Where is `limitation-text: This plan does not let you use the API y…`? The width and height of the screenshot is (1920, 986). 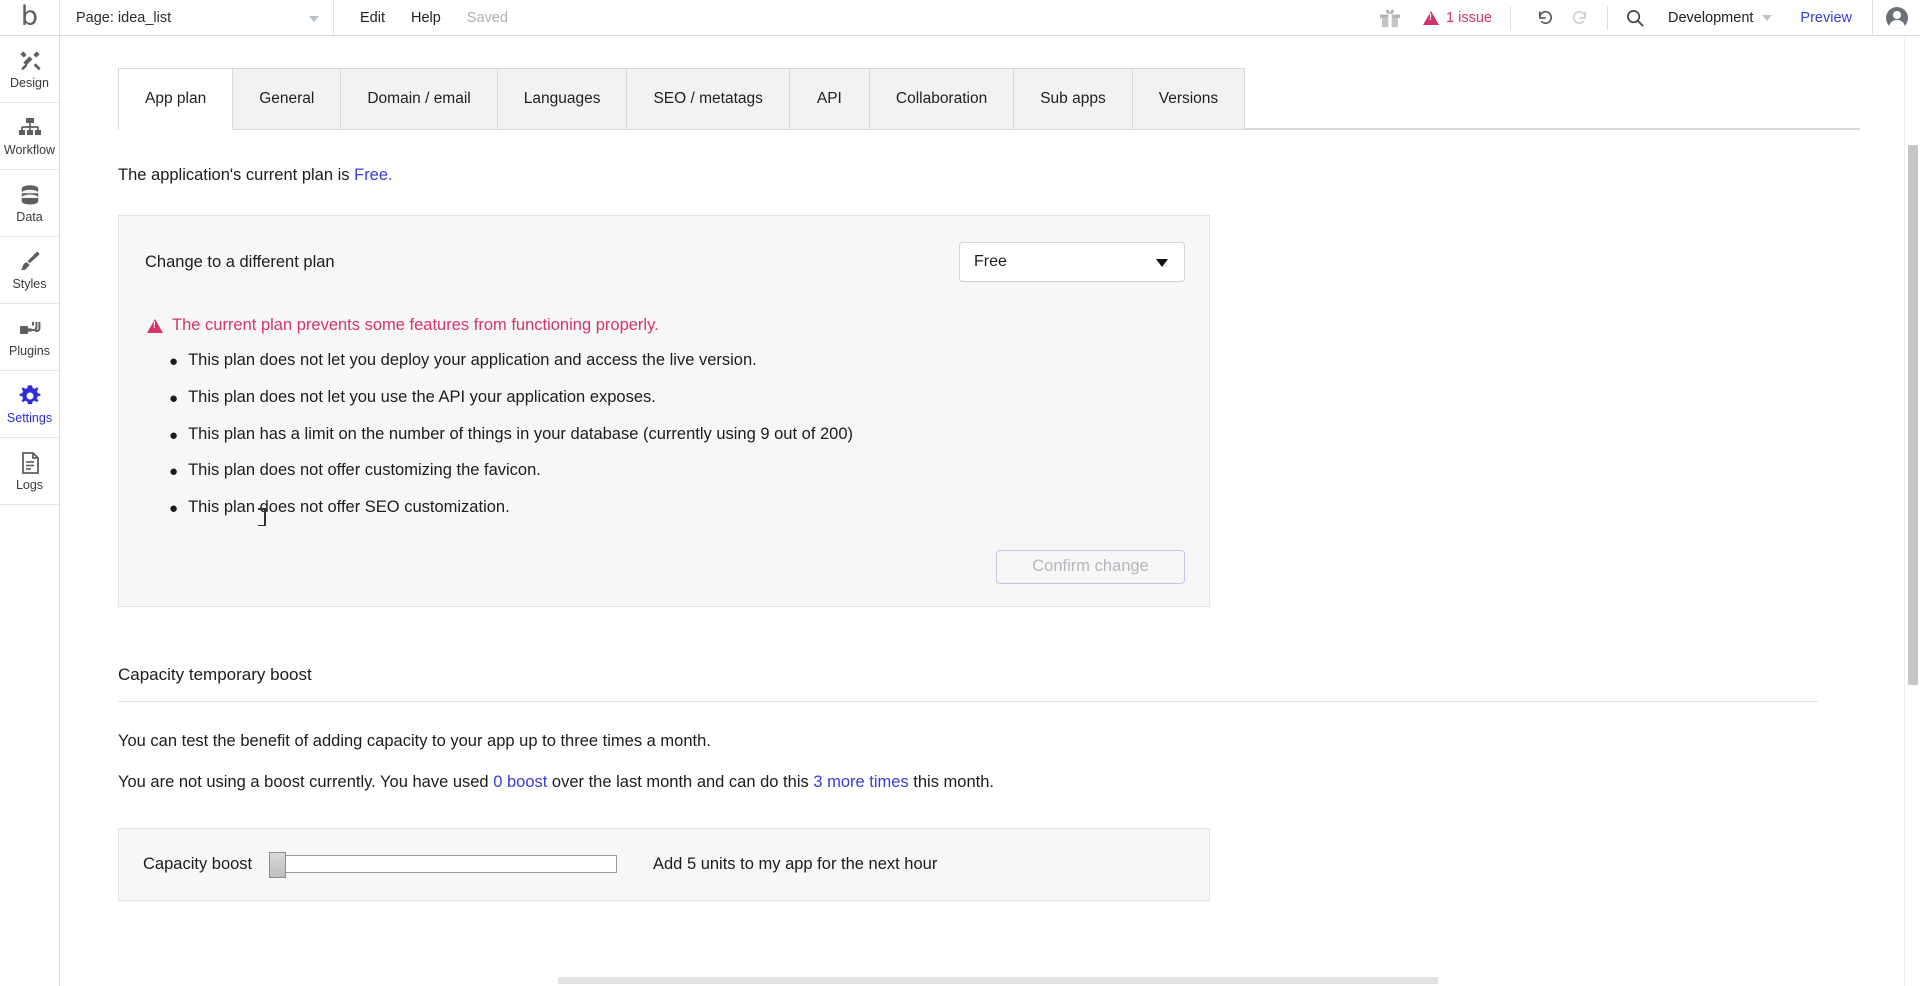 limitation-text: This plan does not let you use the API y… is located at coordinates (422, 396).